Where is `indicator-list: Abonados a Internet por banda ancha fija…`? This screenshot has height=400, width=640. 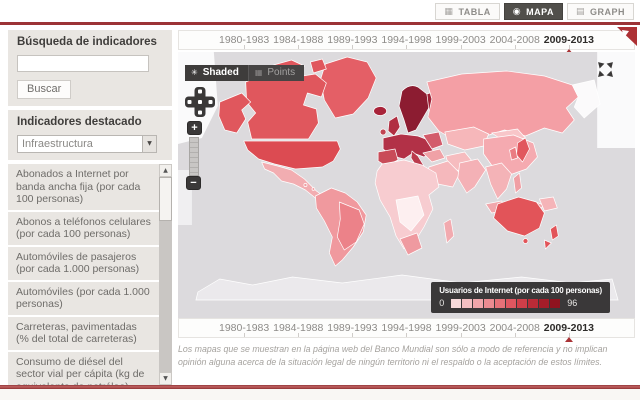 indicator-list: Abonados a Internet por banda ancha fija… is located at coordinates (83, 274).